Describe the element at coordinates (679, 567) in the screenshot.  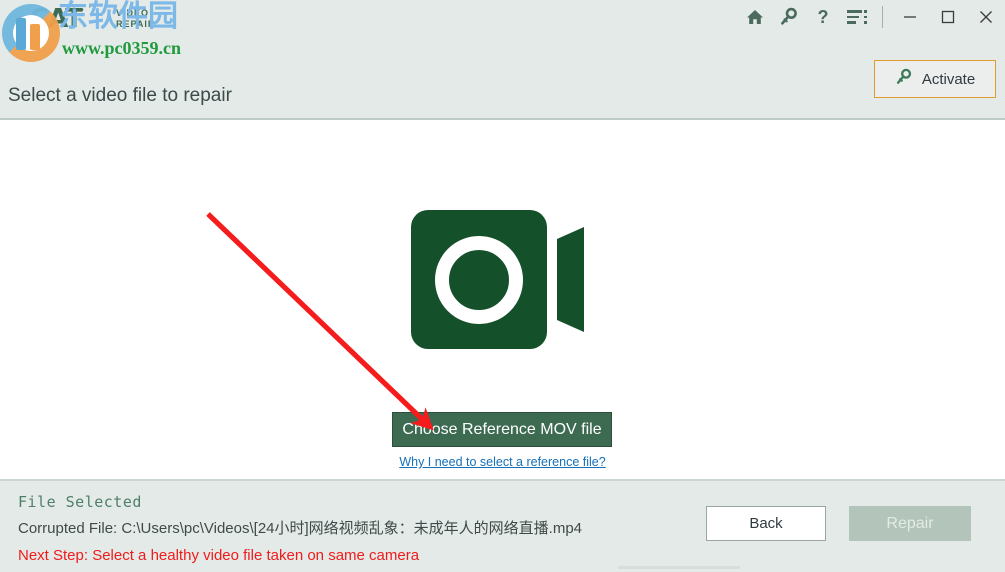
I see `bottom-edge-nub` at that location.